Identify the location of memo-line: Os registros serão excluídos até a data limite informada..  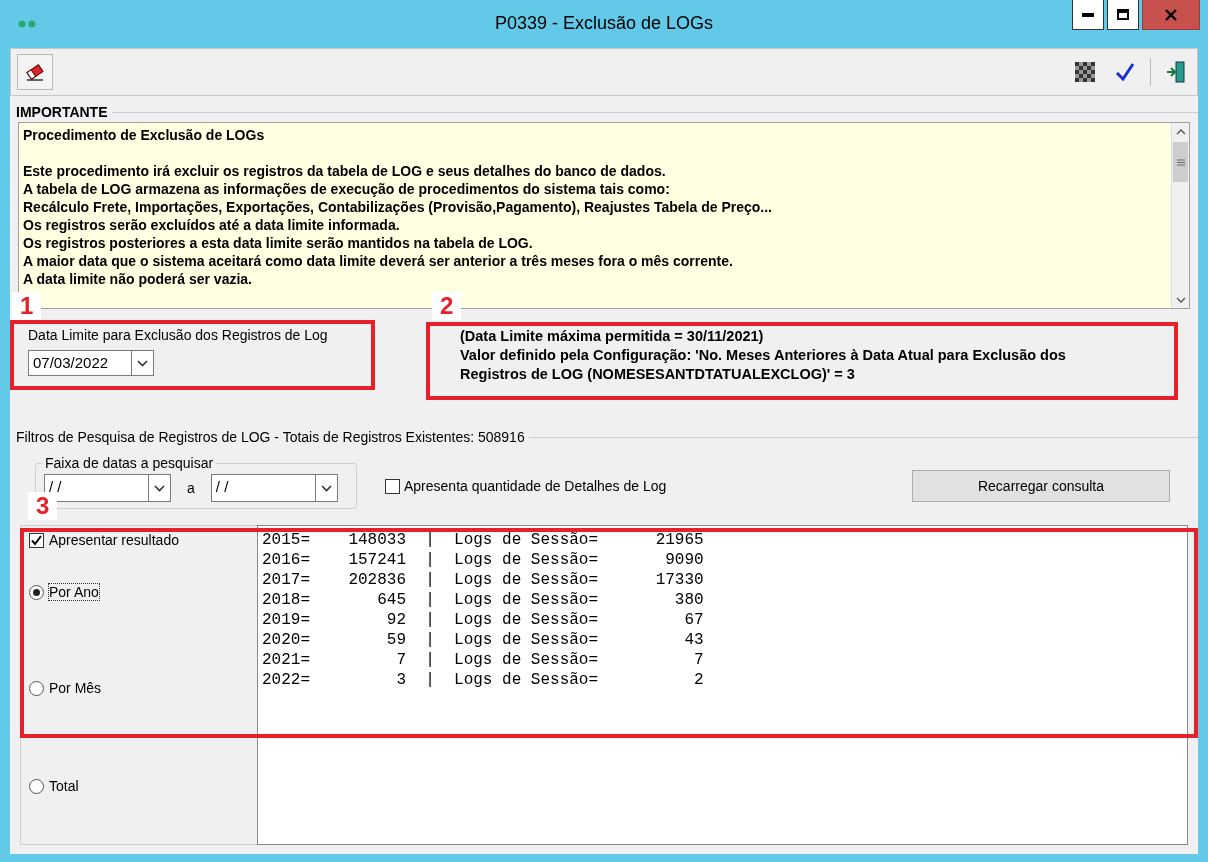
(212, 225).